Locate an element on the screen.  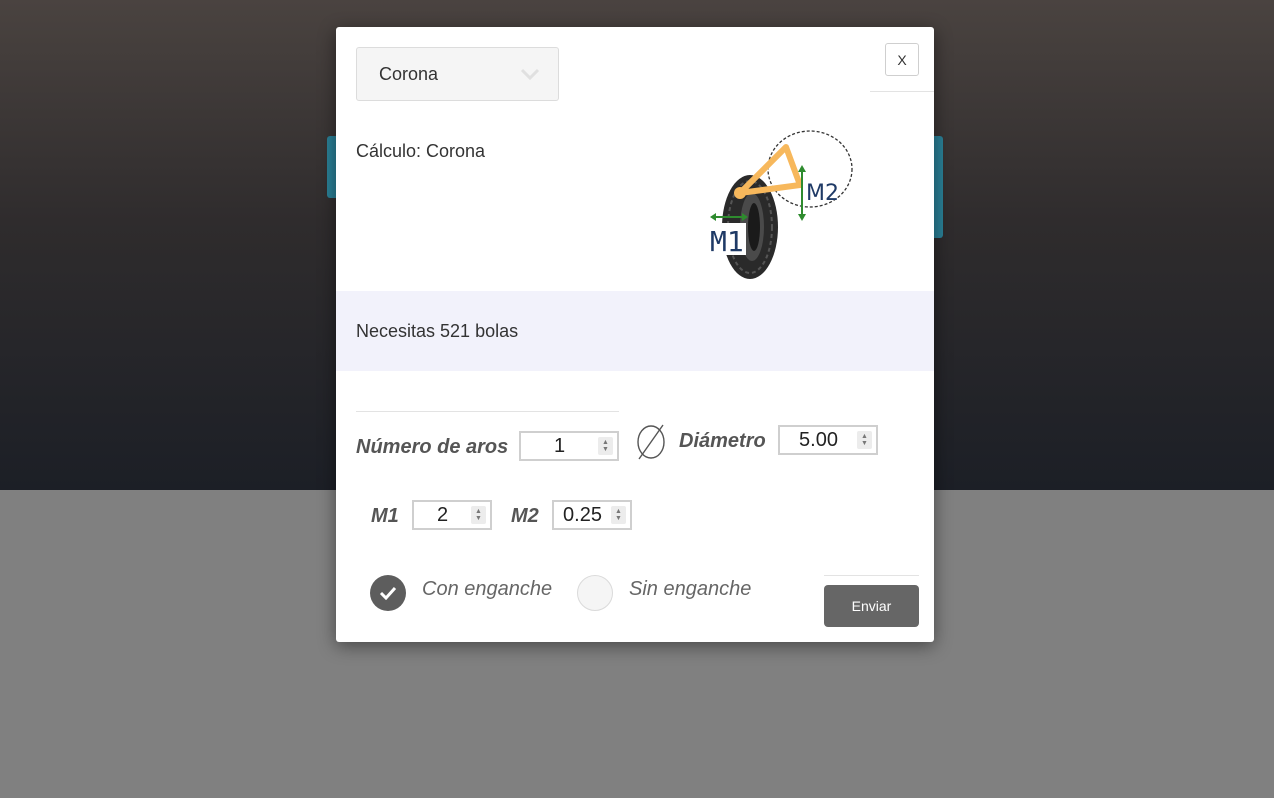
submit-button: Enviar is located at coordinates (871, 606).